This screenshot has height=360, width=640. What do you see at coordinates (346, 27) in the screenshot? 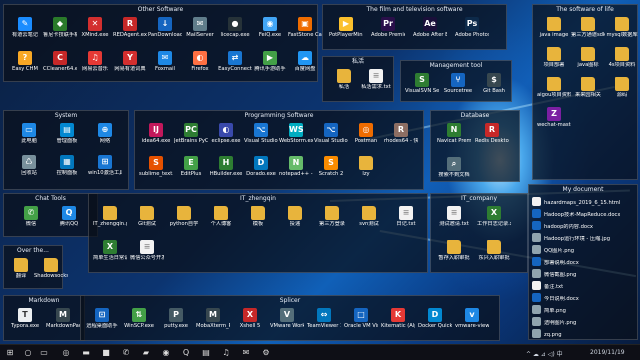
I see `desktop-shortcut: ▶PotPlayerMini64.exe` at bounding box center [346, 27].